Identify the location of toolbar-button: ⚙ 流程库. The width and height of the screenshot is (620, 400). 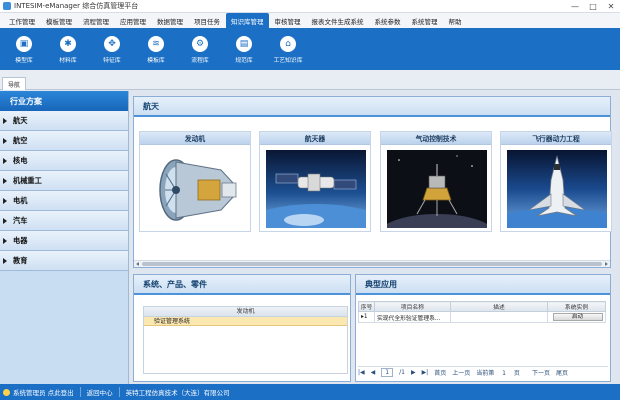
(200, 50).